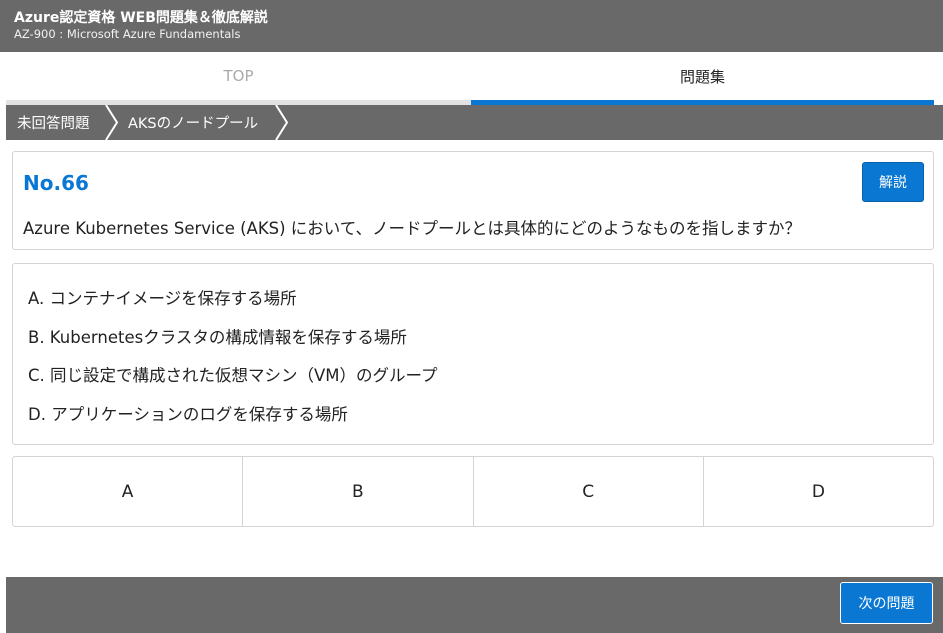  What do you see at coordinates (474, 122) in the screenshot?
I see `breadcrumb: 未回答問題 AKSのノードプール` at bounding box center [474, 122].